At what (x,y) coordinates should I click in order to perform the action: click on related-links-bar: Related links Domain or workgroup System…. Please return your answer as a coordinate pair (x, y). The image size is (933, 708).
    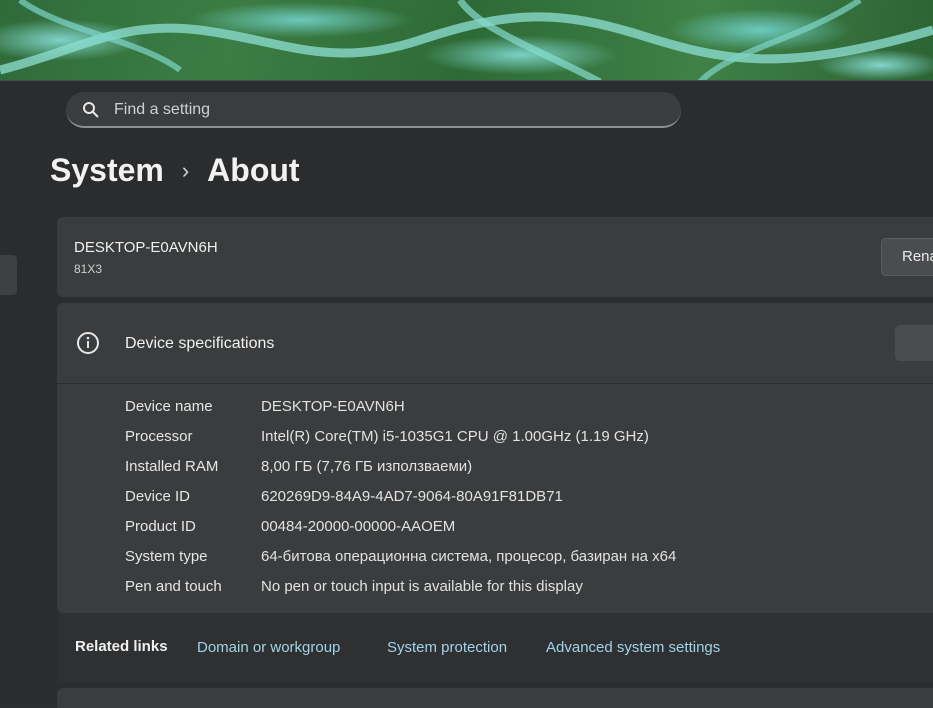
    Looking at the image, I should click on (495, 648).